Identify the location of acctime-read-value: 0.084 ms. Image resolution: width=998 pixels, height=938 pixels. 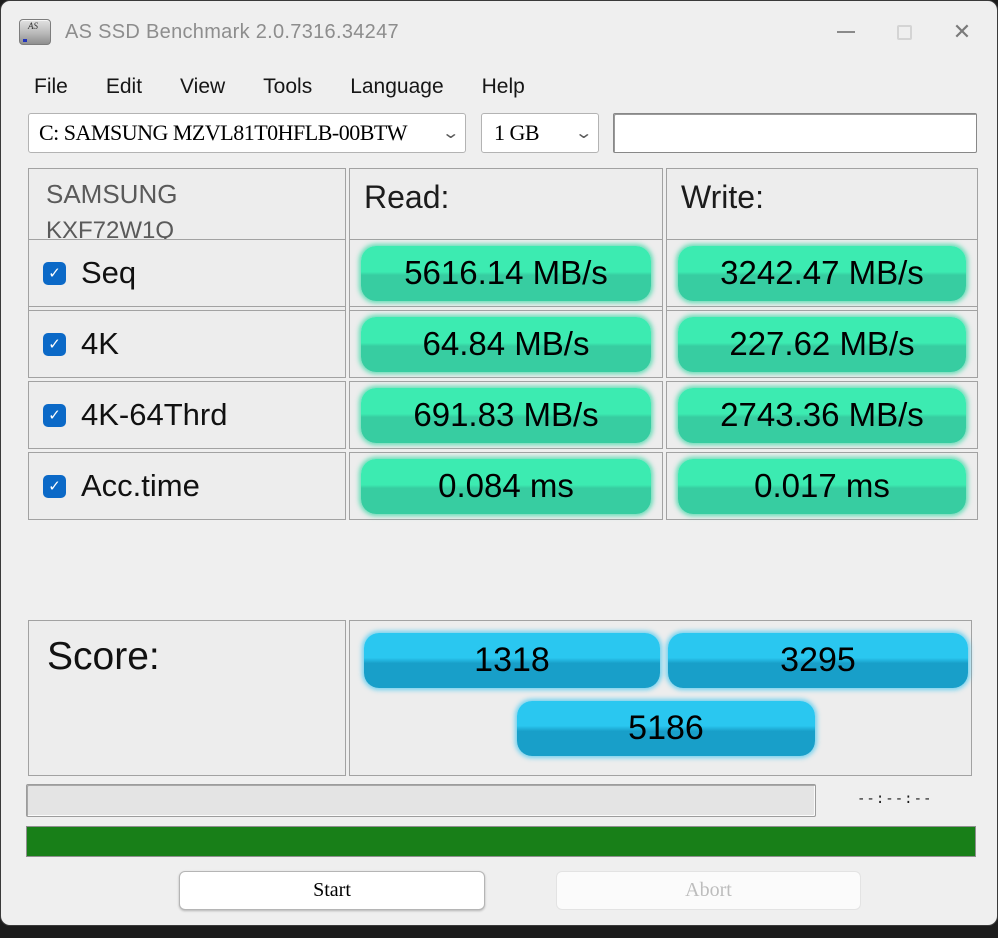
(506, 486).